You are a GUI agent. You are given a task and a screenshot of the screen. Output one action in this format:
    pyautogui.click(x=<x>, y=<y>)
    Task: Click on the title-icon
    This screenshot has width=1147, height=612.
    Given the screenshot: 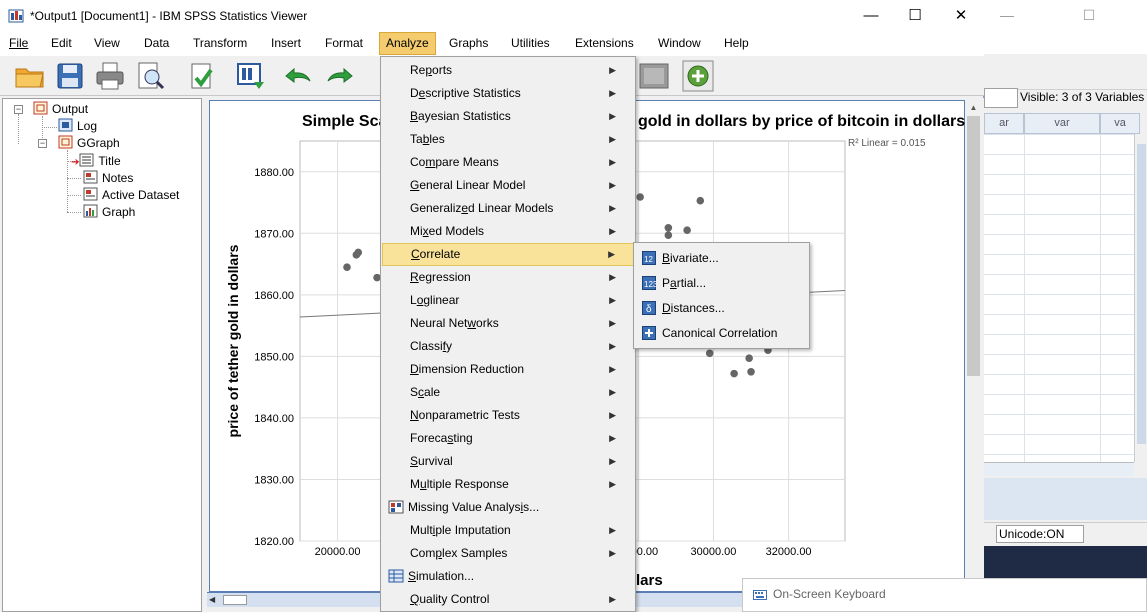 What is the action you would take?
    pyautogui.click(x=86, y=160)
    